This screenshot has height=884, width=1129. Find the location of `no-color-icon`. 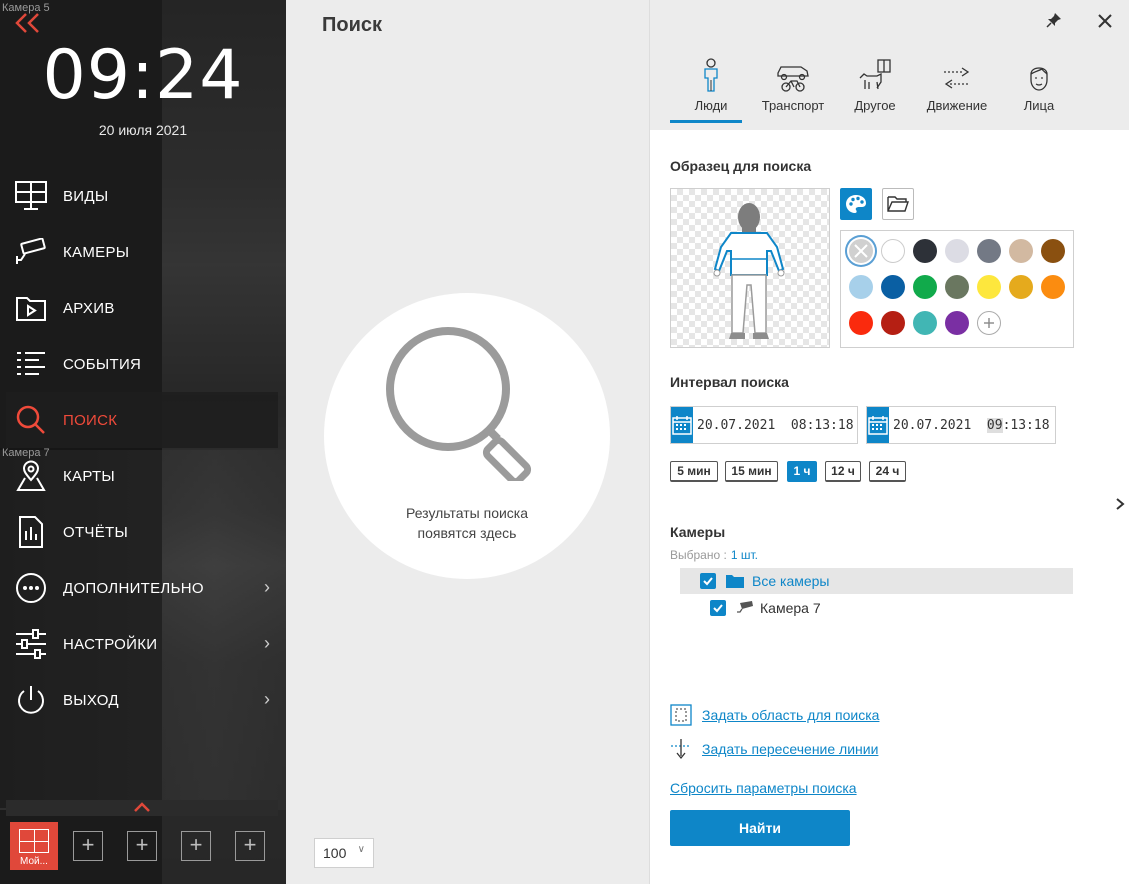

no-color-icon is located at coordinates (861, 251).